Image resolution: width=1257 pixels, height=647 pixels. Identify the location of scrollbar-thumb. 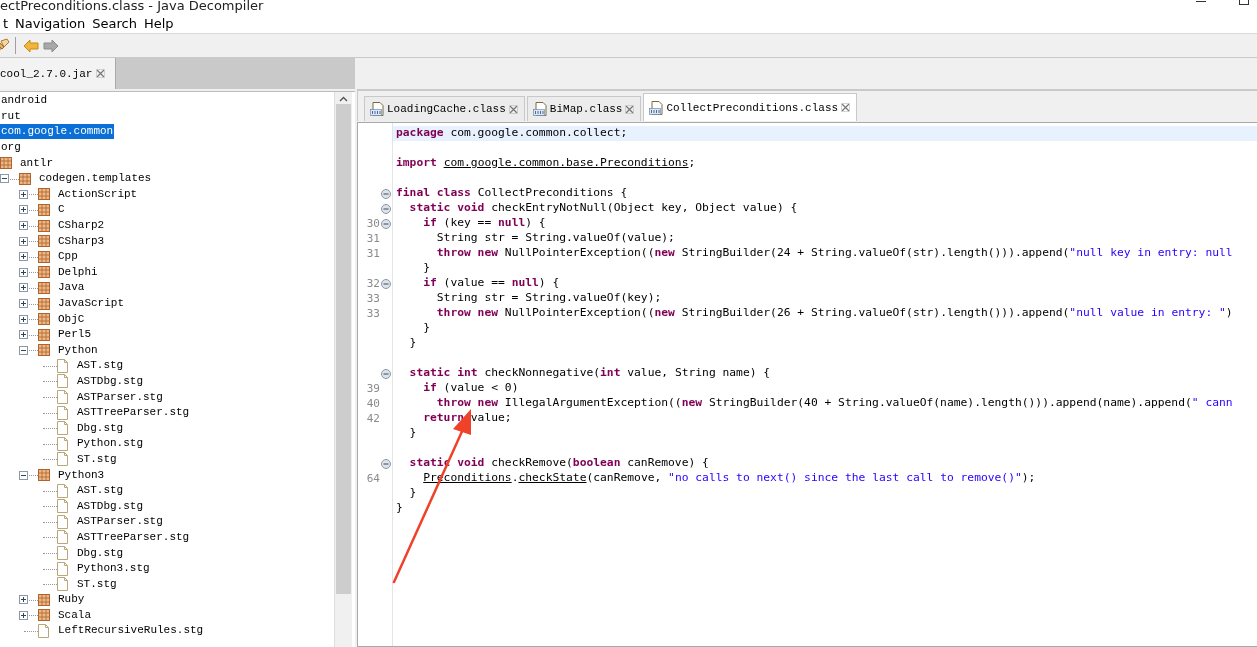
(343, 349).